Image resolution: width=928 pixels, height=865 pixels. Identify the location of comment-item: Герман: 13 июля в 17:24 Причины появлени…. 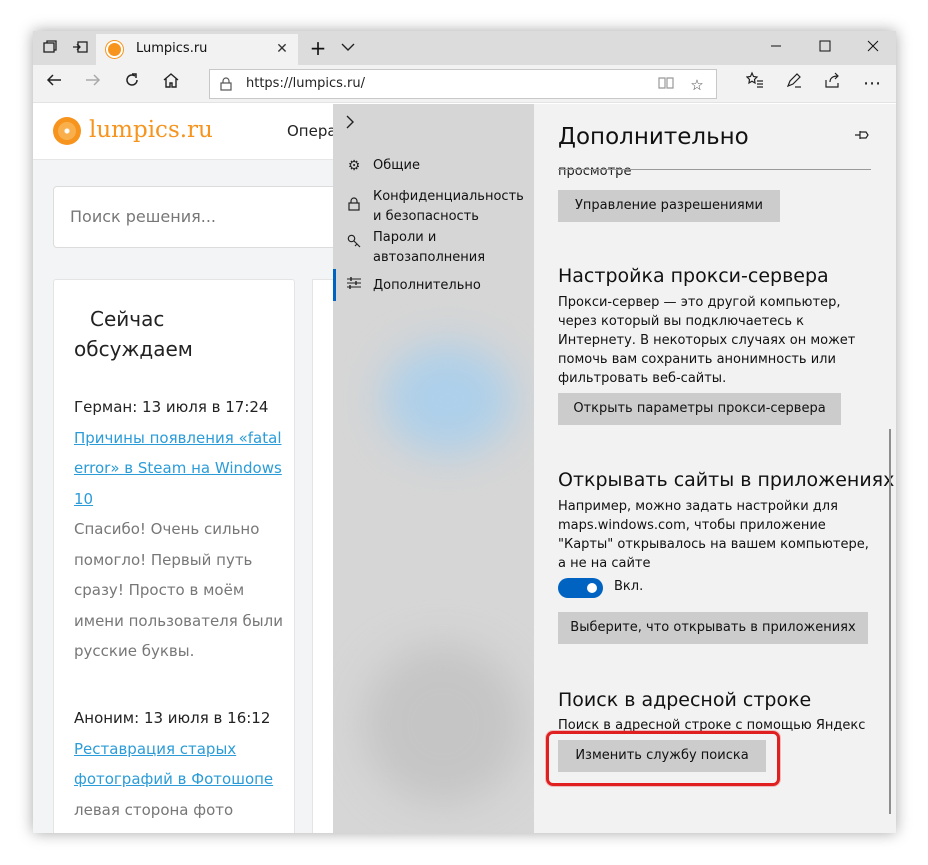
(181, 529).